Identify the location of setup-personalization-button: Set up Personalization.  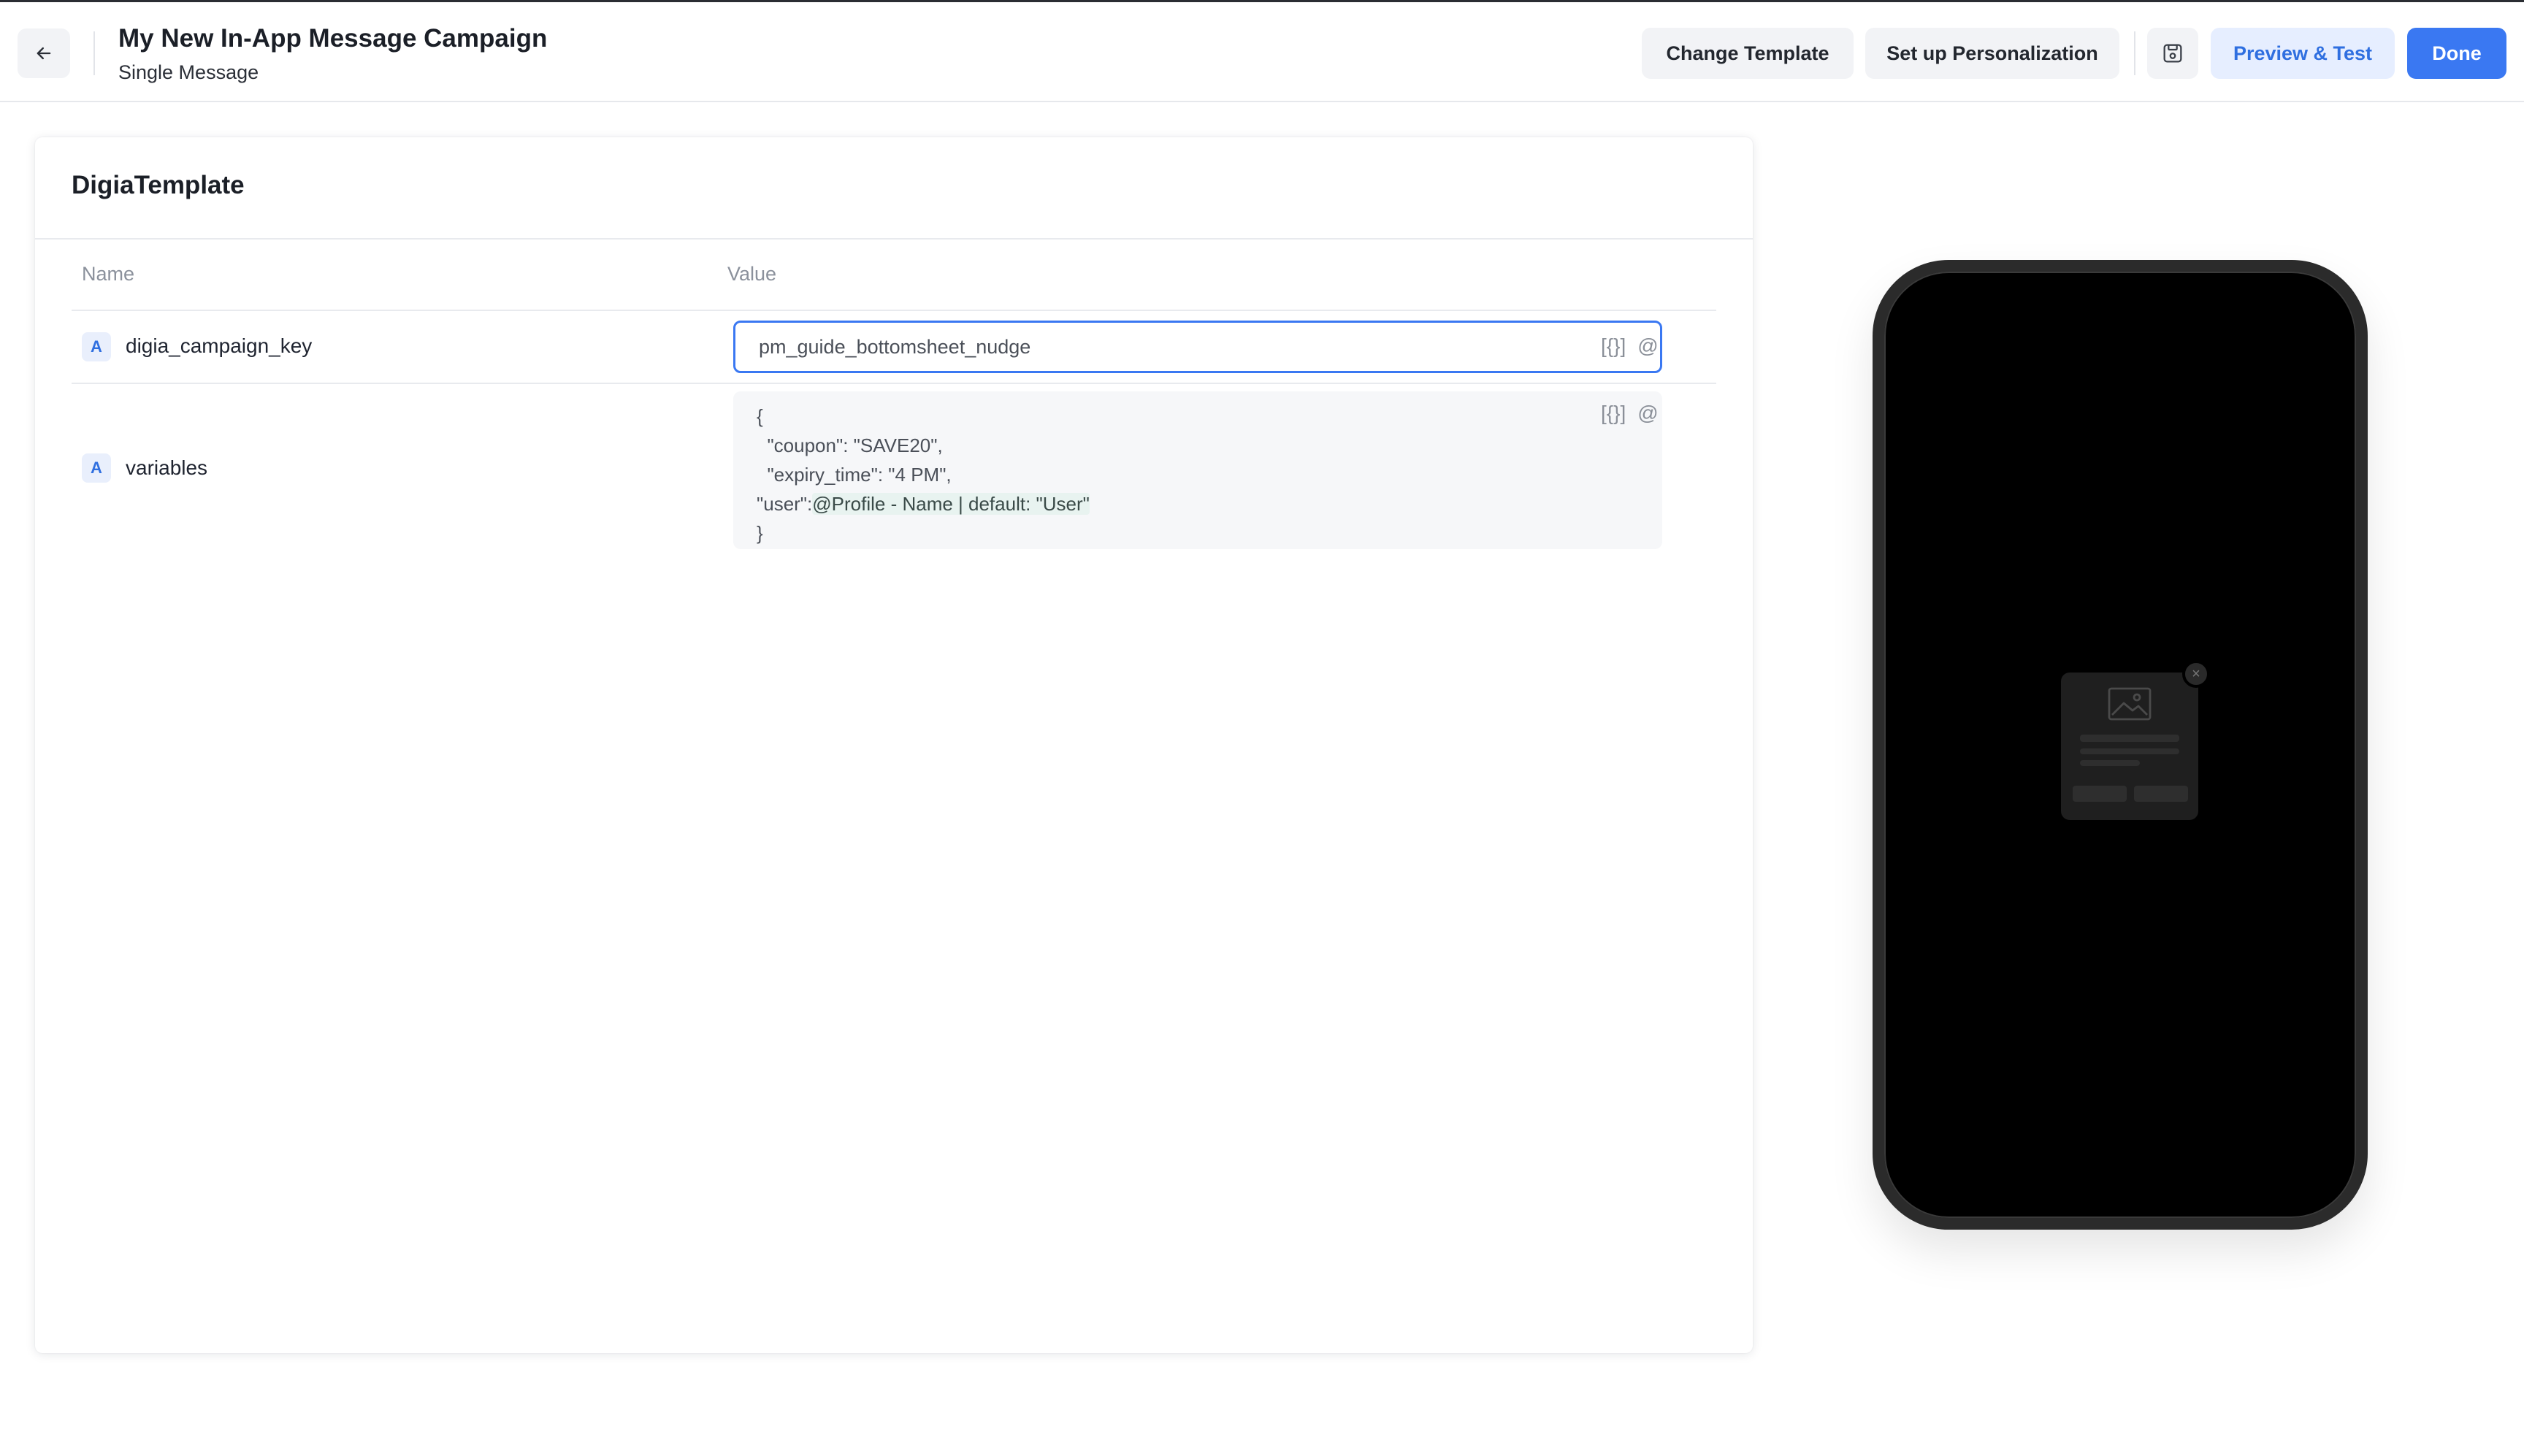
(1992, 53).